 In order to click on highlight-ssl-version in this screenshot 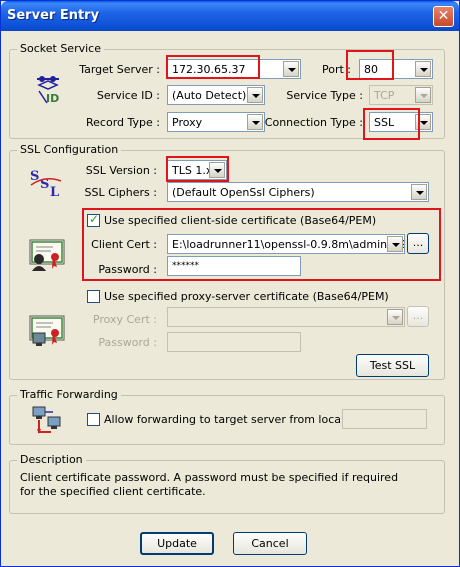, I will do `click(197, 169)`.